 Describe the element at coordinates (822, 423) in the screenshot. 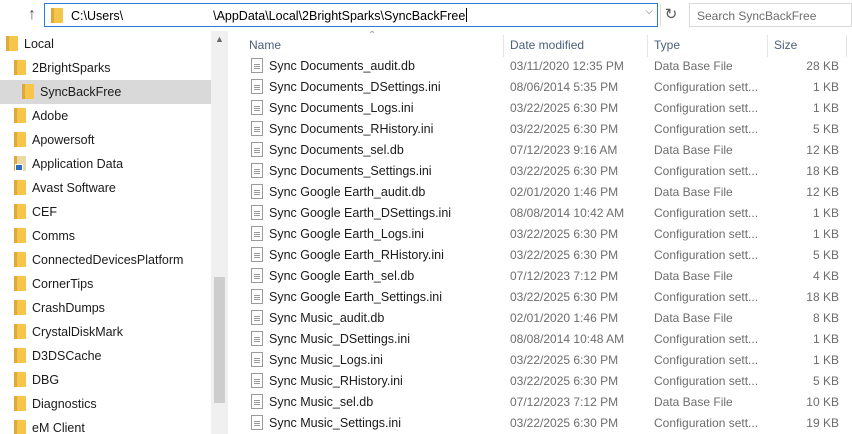

I see `file-size: 19 KB` at that location.